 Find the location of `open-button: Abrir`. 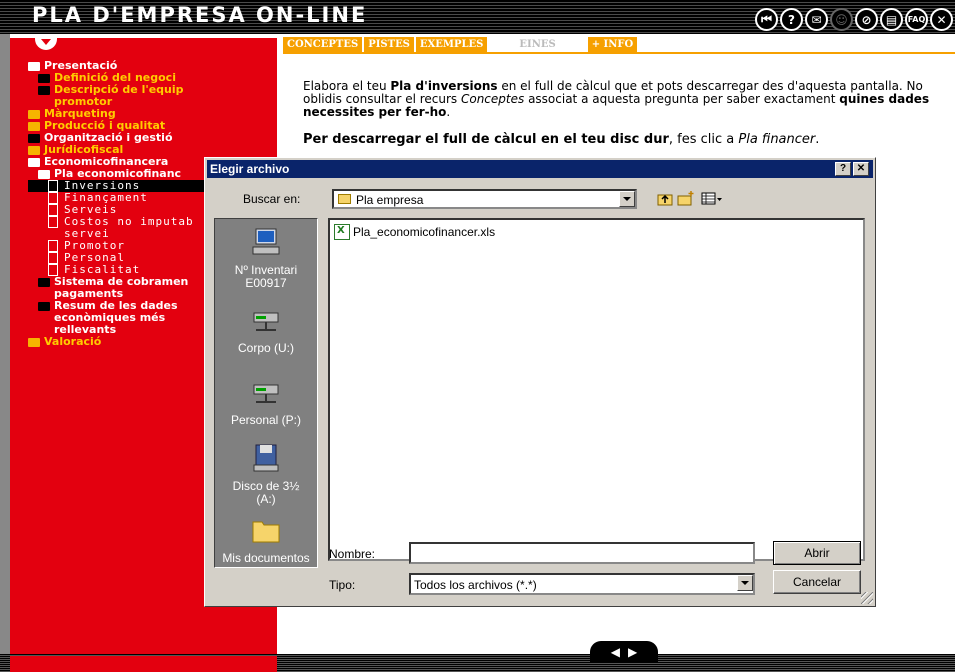

open-button: Abrir is located at coordinates (817, 553).